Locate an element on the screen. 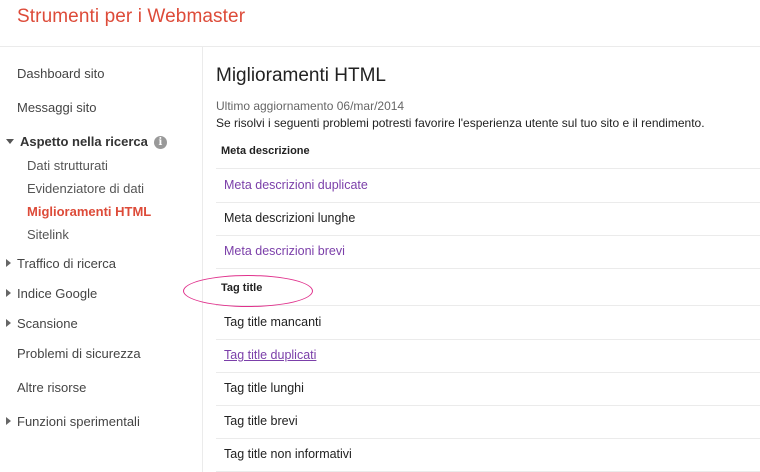  page-title: Miglioramenti HTML is located at coordinates (301, 75).